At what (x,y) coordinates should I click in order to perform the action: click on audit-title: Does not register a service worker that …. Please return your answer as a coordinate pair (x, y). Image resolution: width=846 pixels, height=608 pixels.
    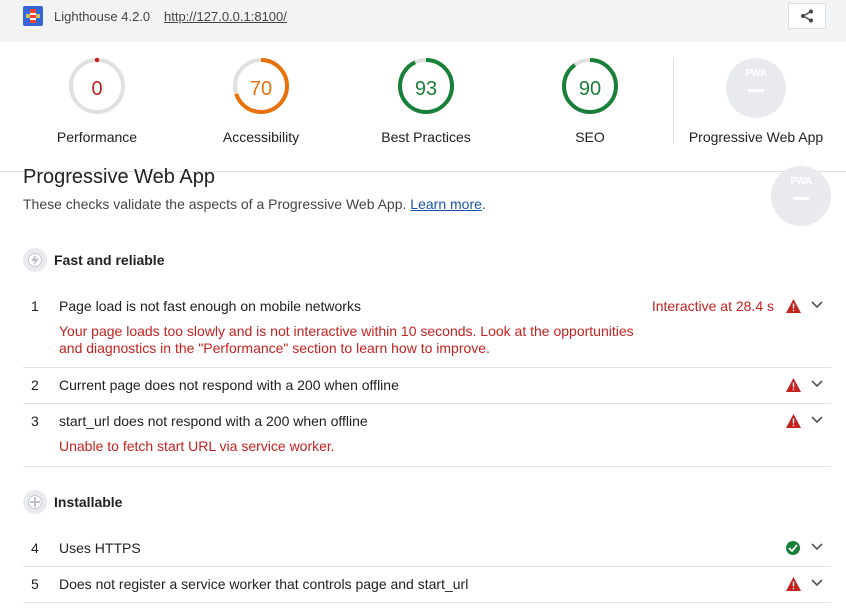
    Looking at the image, I should click on (264, 584).